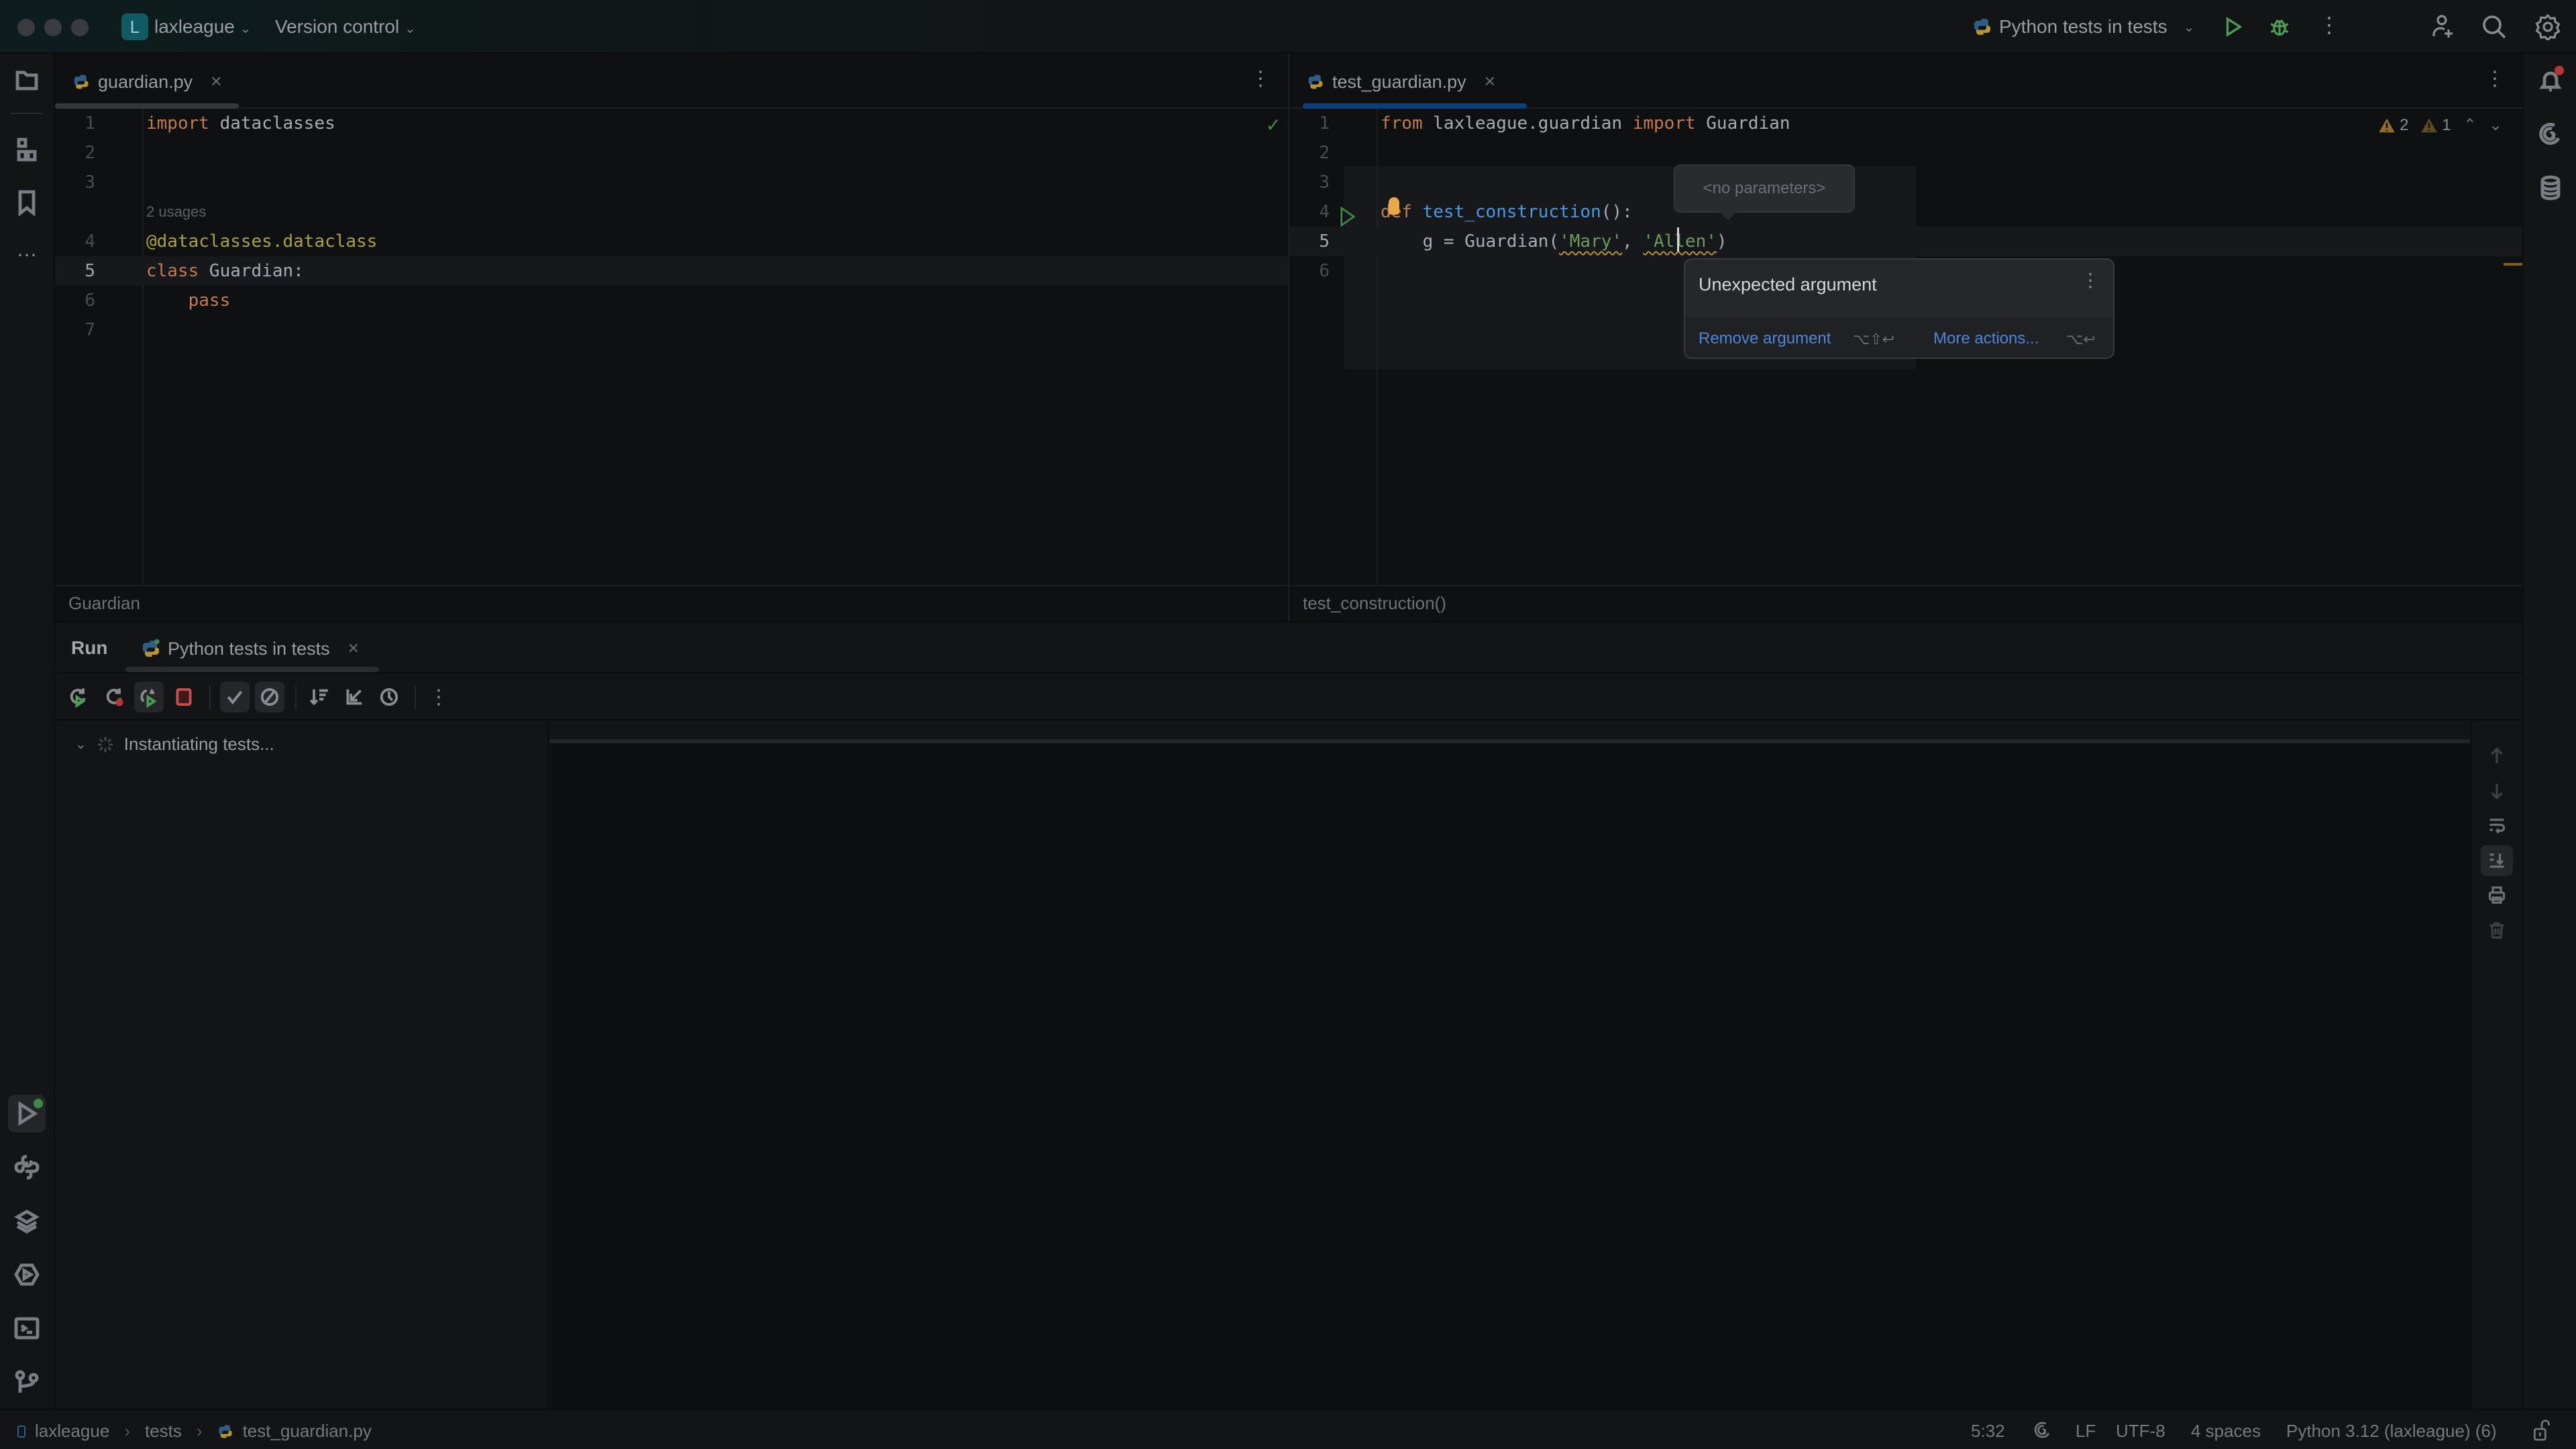  I want to click on tooltip-options-button: ⋮, so click(2090, 280).